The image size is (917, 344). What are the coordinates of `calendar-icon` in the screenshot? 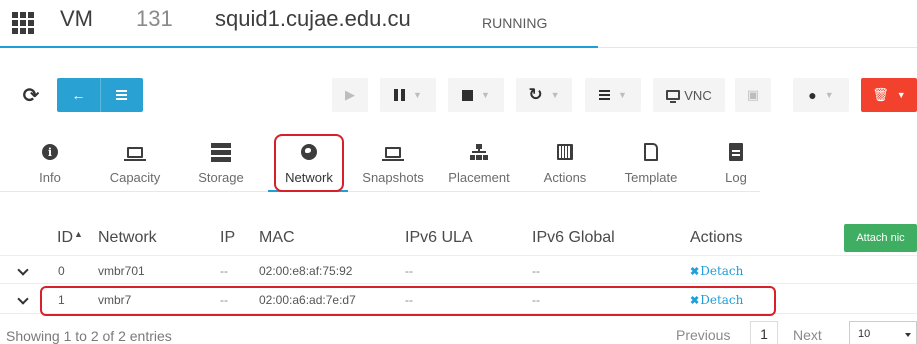 It's located at (565, 152).